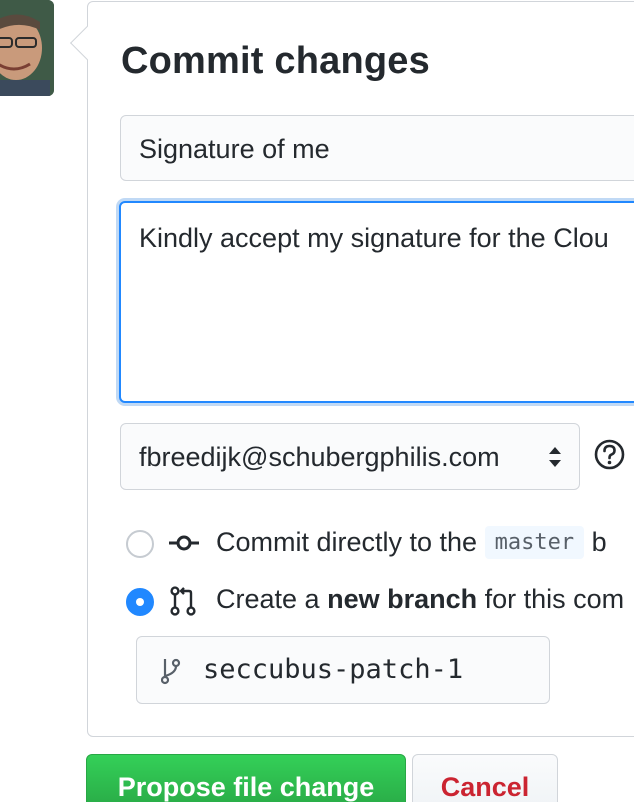  I want to click on git-commit-icon, so click(184, 543).